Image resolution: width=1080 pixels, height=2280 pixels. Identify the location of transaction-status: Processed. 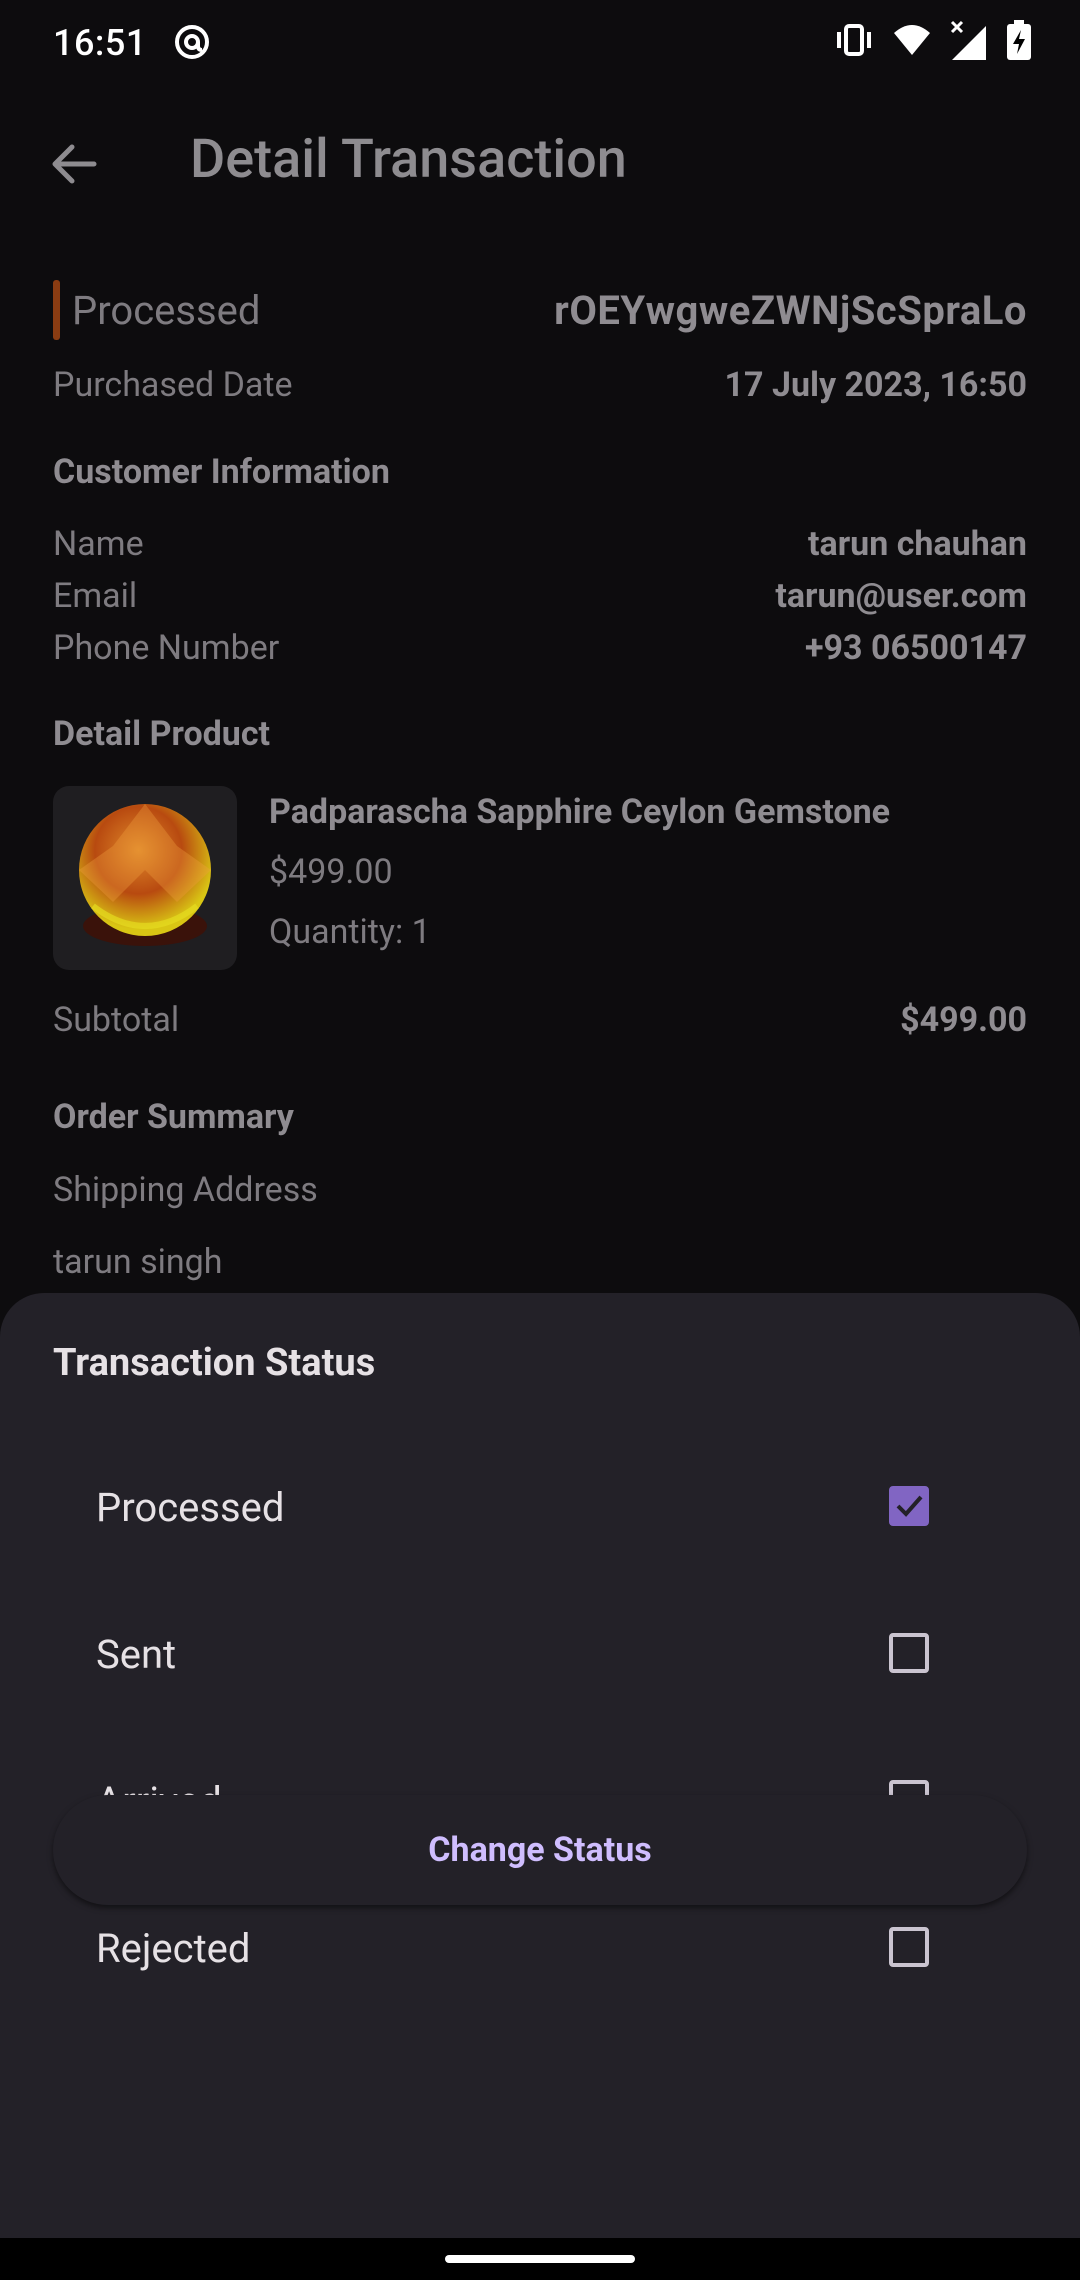
(166, 310).